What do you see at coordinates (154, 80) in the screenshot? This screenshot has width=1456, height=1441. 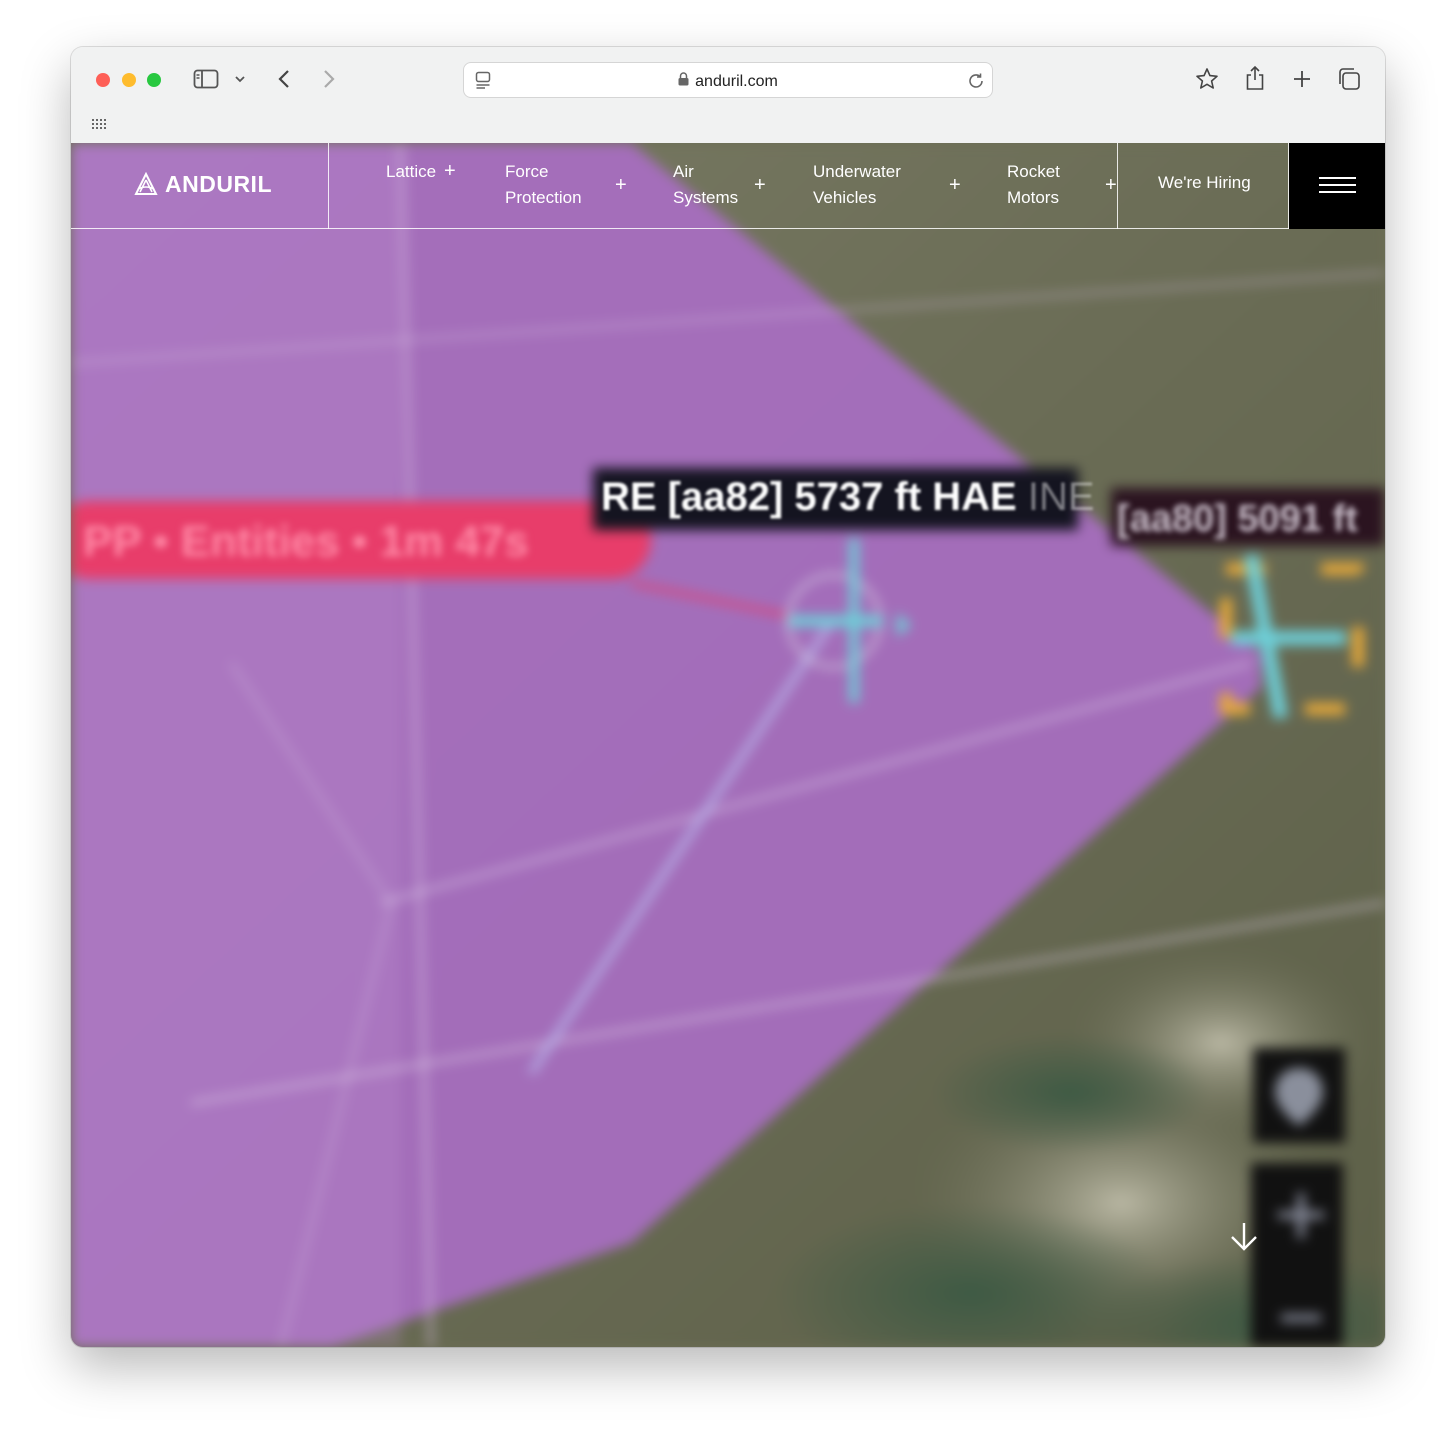 I see `zoom-window-button` at bounding box center [154, 80].